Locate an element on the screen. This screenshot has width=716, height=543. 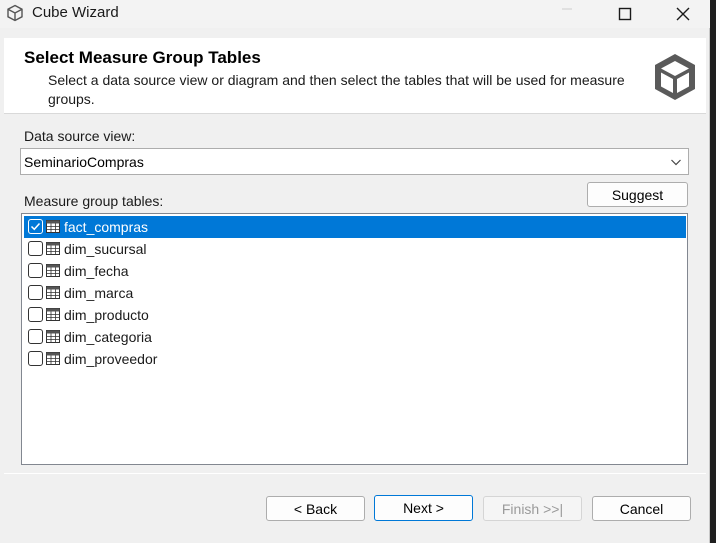
suggest-button: Suggest is located at coordinates (637, 194).